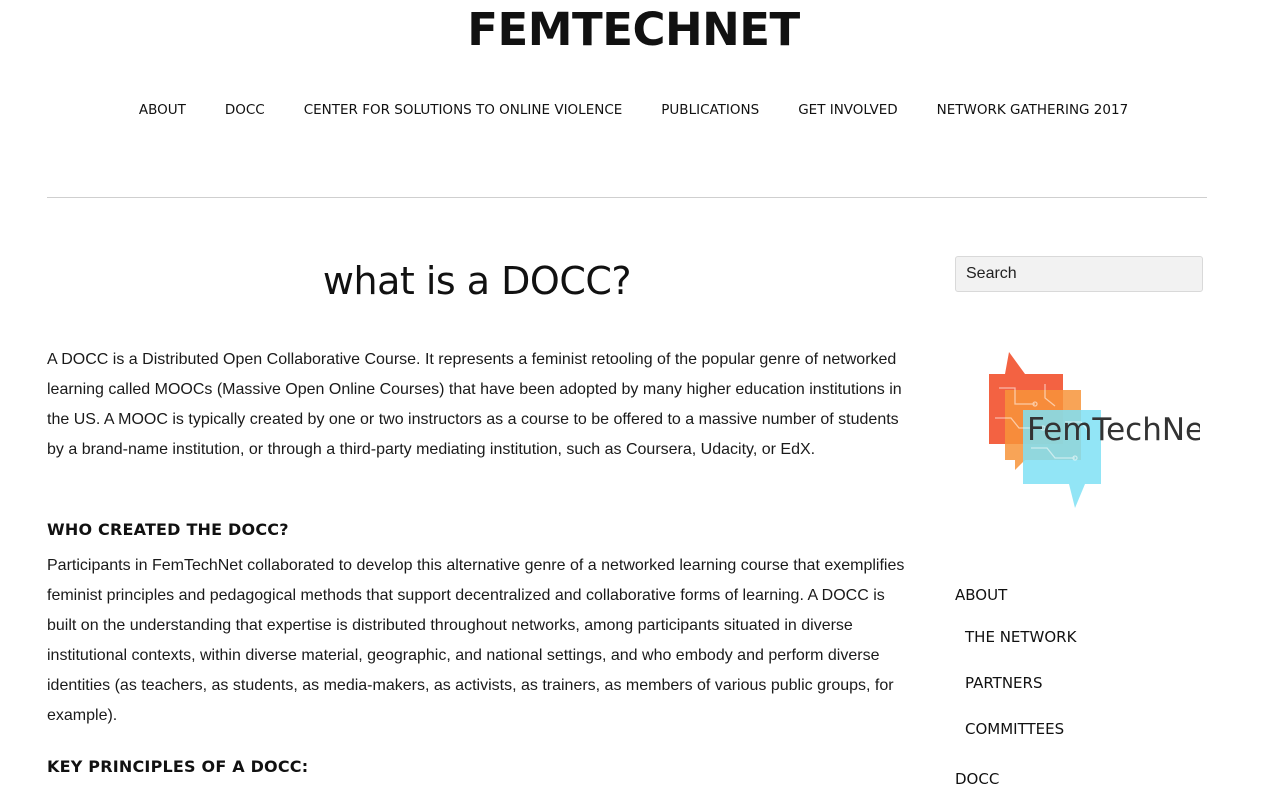 The image size is (1267, 788). I want to click on nav-item-get-involved: GET INVOLVED, so click(847, 110).